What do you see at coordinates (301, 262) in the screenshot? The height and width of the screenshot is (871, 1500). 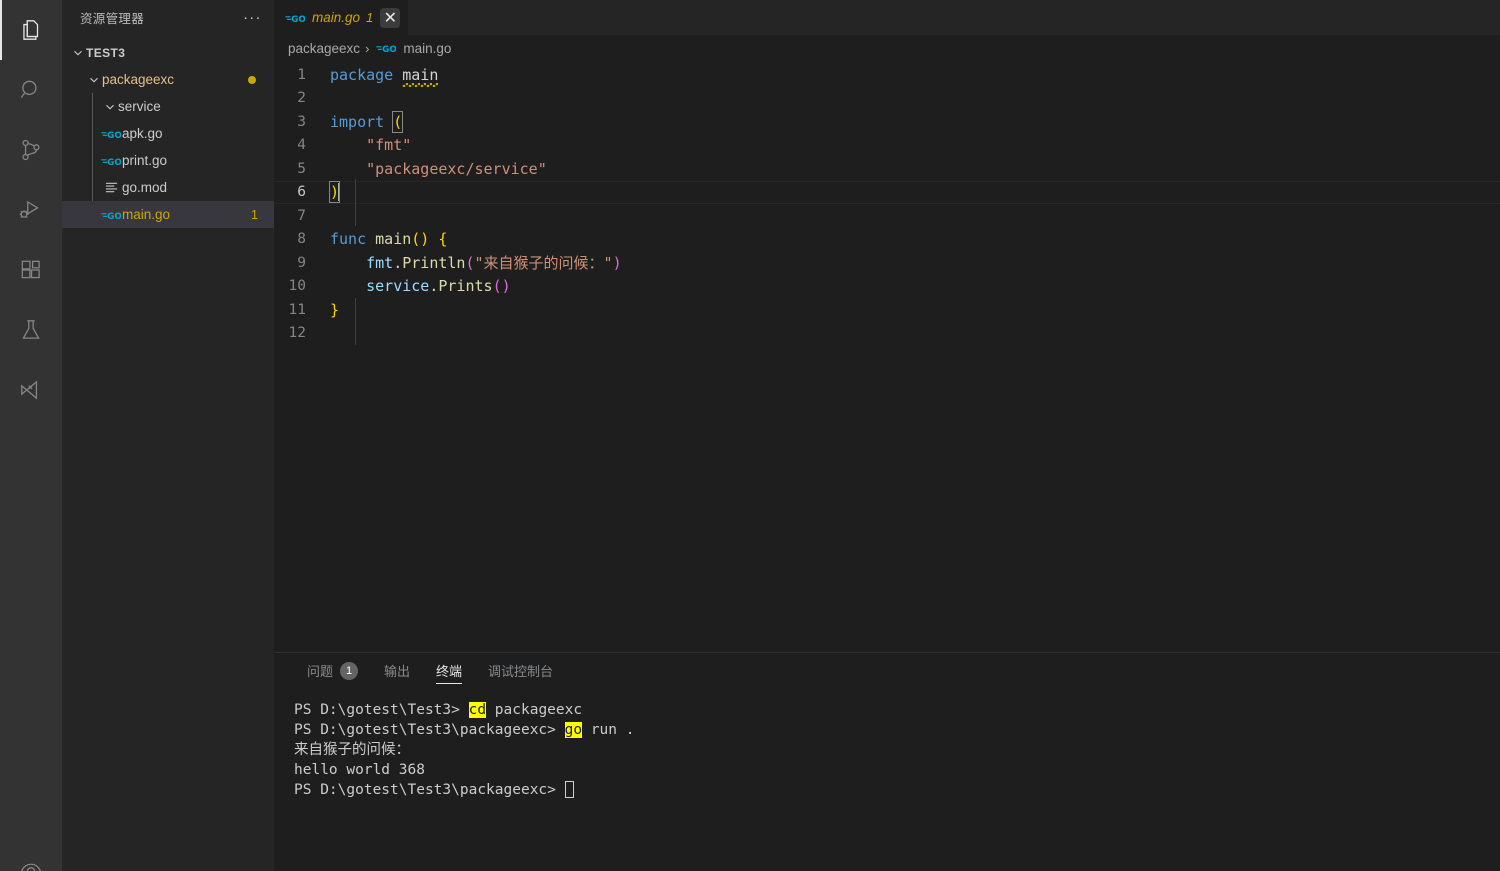 I see `line-number: 9` at bounding box center [301, 262].